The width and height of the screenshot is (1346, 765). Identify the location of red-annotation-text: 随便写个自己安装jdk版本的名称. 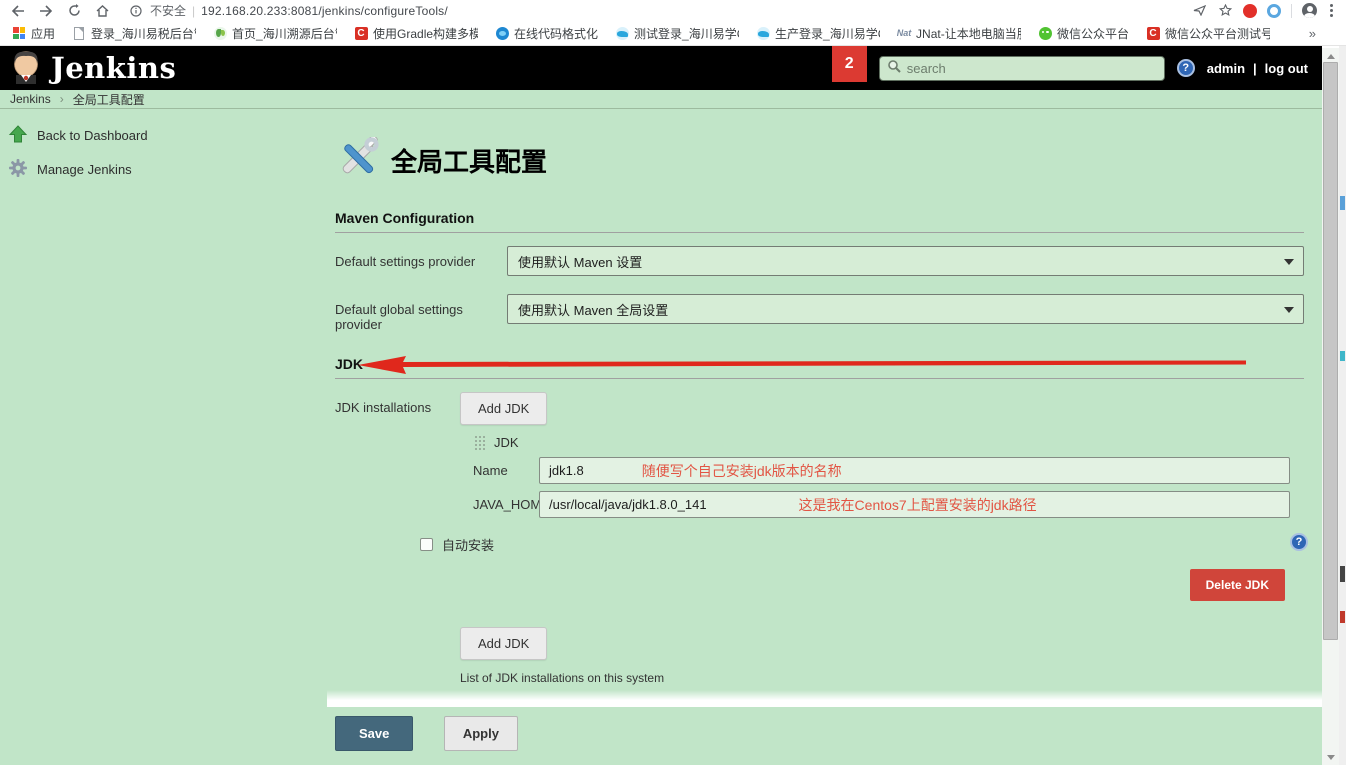
(741, 470).